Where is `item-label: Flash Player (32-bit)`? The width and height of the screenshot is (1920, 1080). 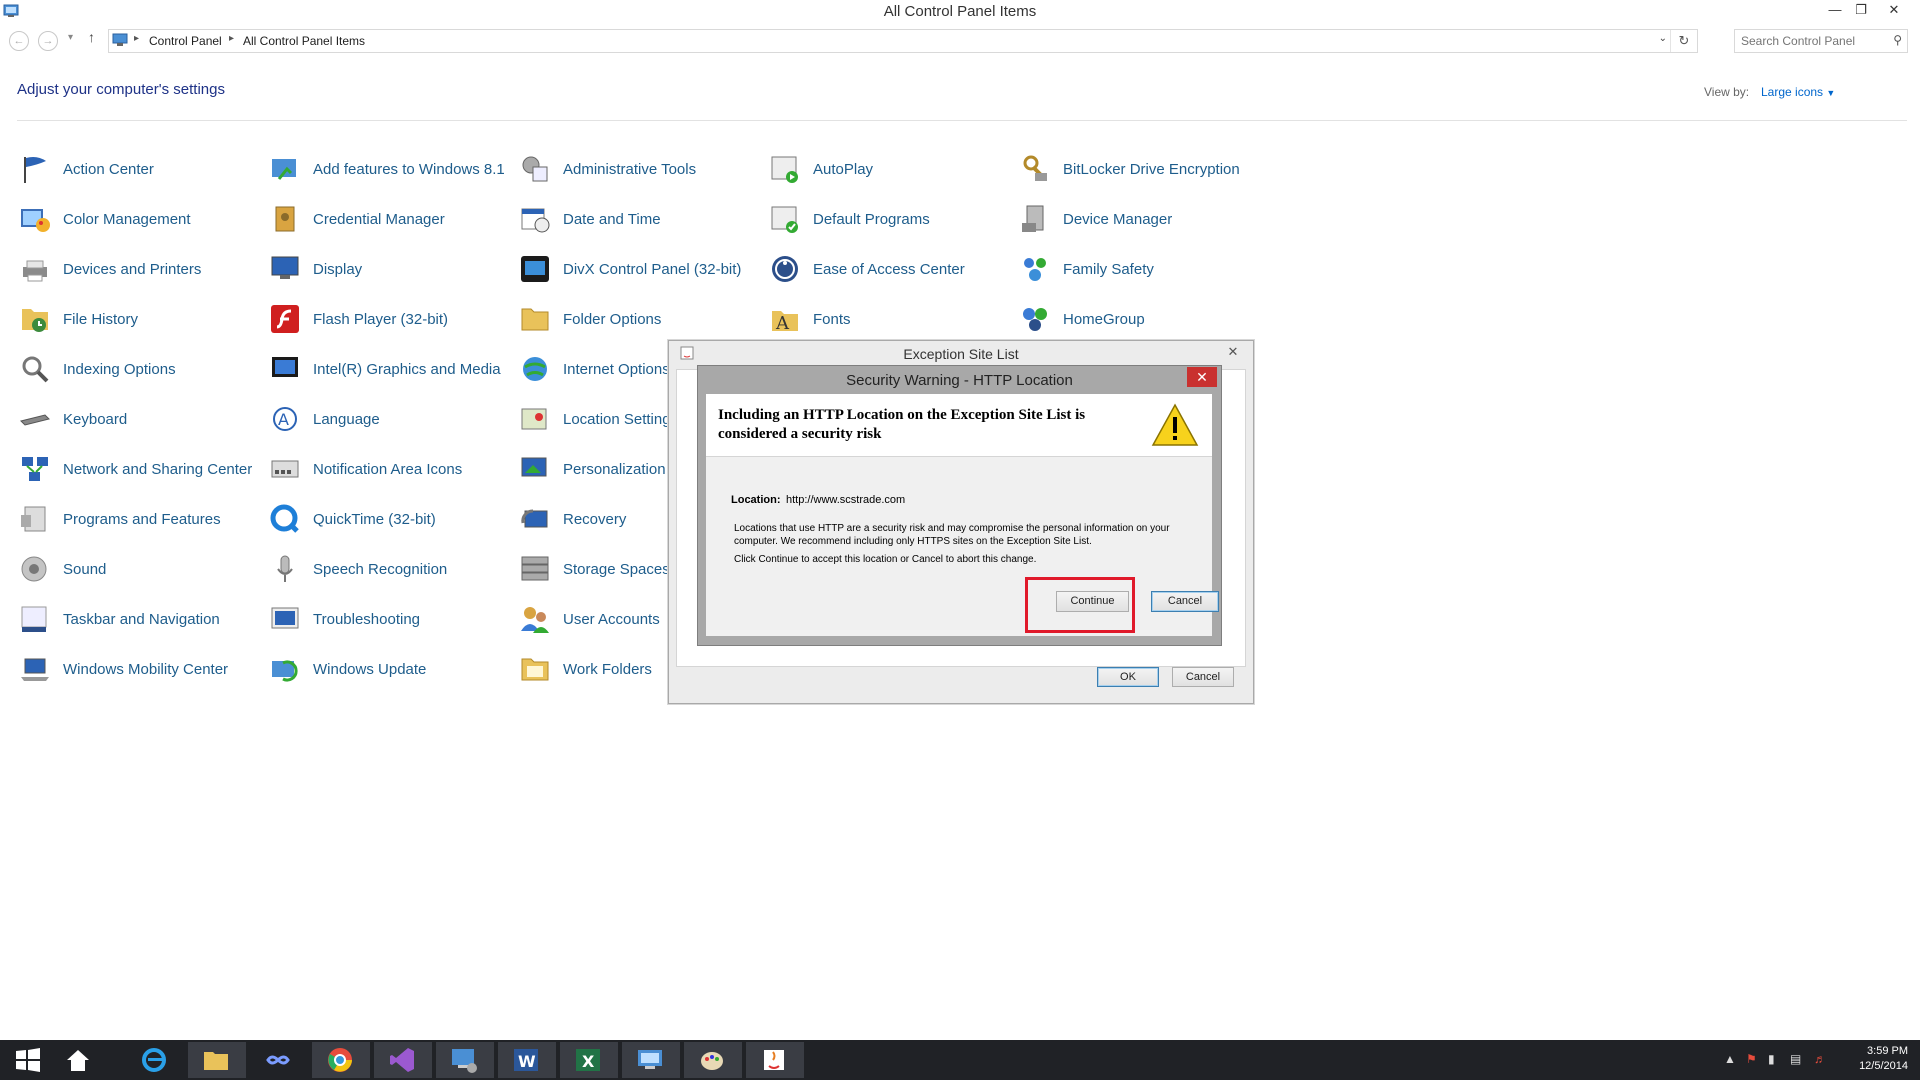 item-label: Flash Player (32-bit) is located at coordinates (380, 320).